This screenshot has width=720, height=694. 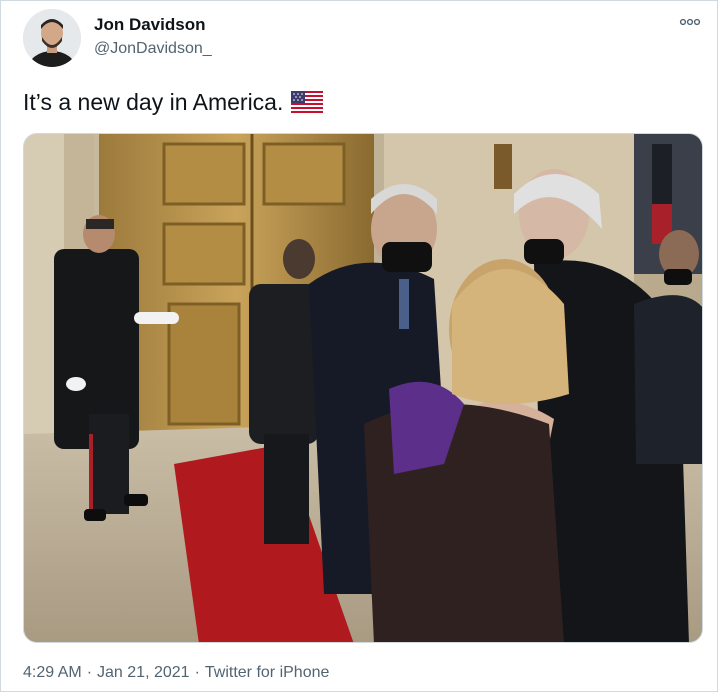 What do you see at coordinates (690, 22) in the screenshot?
I see `more-options-icon` at bounding box center [690, 22].